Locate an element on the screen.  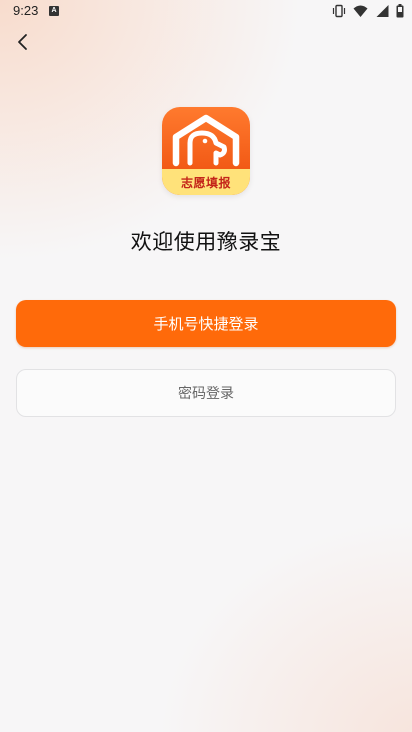
status-icons is located at coordinates (366, 11).